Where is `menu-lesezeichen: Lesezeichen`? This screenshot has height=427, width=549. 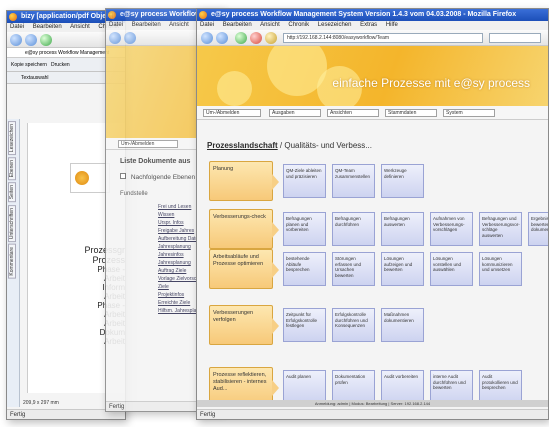
menu-lesezeichen: Lesezeichen is located at coordinates (335, 25).